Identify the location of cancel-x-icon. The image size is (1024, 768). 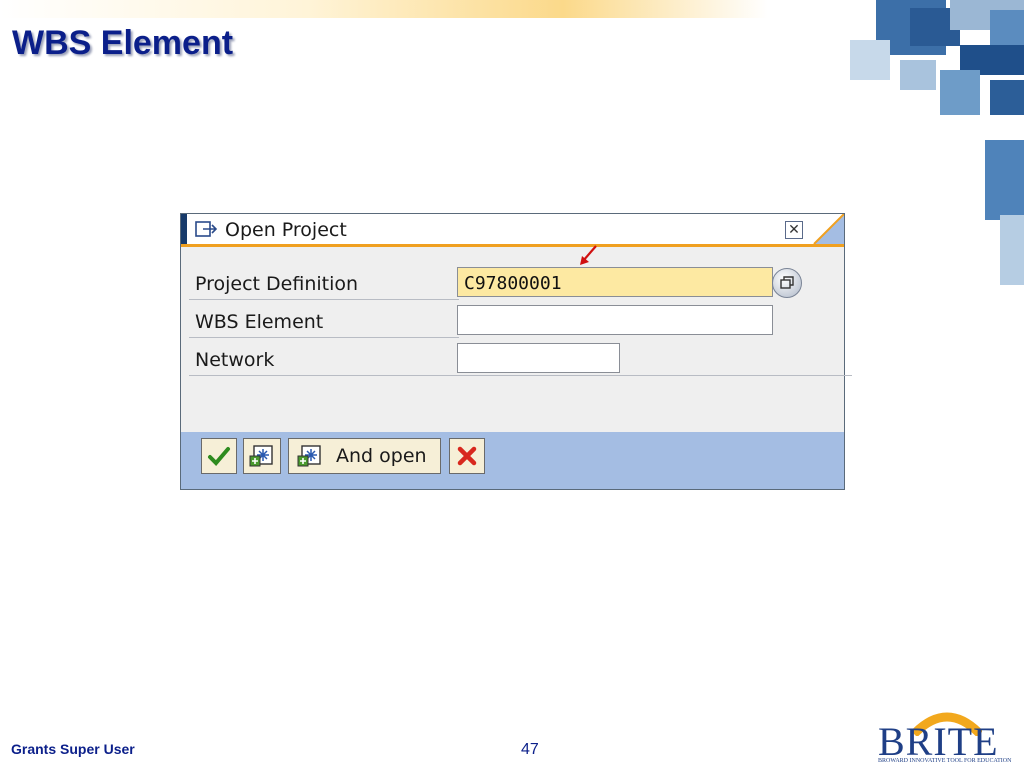
(467, 456).